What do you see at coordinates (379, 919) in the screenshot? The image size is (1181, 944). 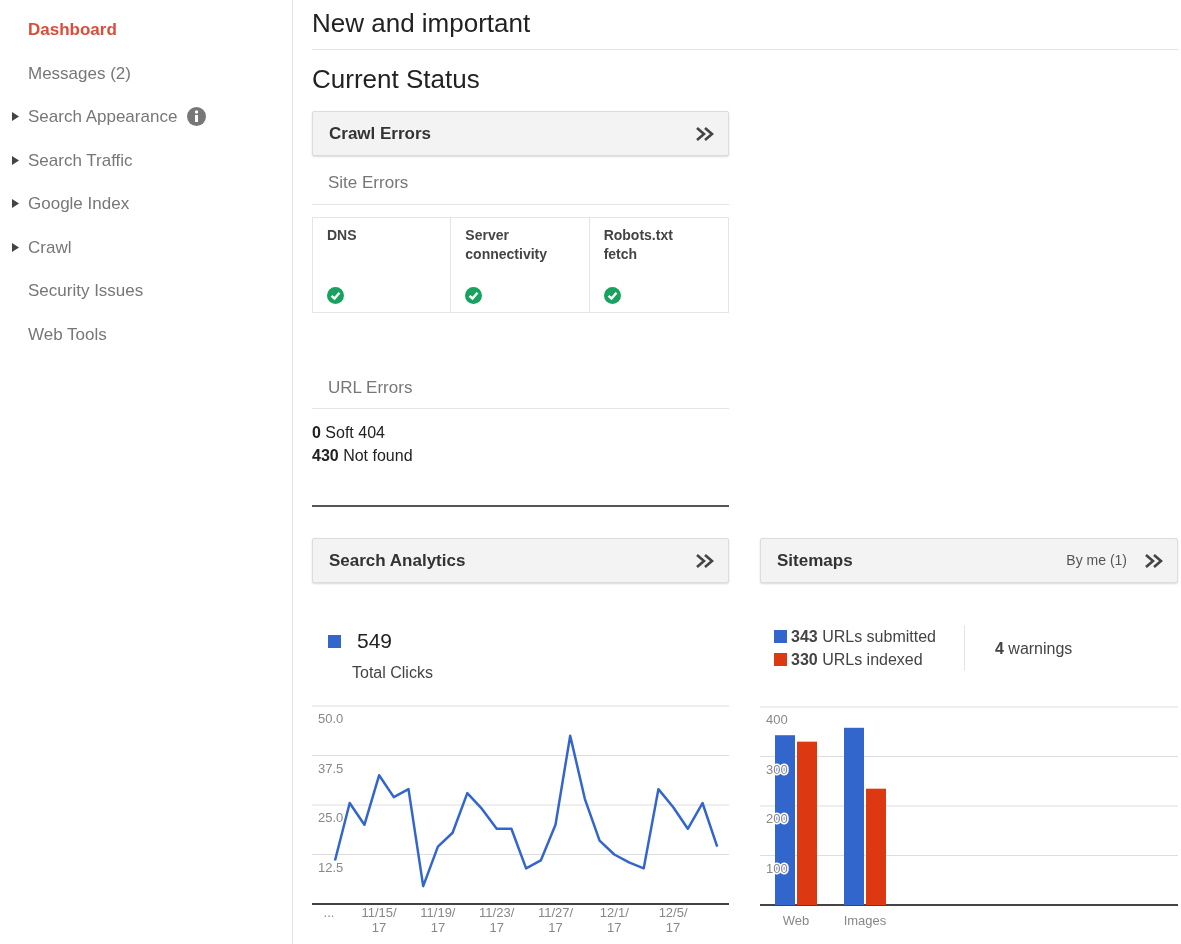 I see `axis-tick-label: 11/15/ 17` at bounding box center [379, 919].